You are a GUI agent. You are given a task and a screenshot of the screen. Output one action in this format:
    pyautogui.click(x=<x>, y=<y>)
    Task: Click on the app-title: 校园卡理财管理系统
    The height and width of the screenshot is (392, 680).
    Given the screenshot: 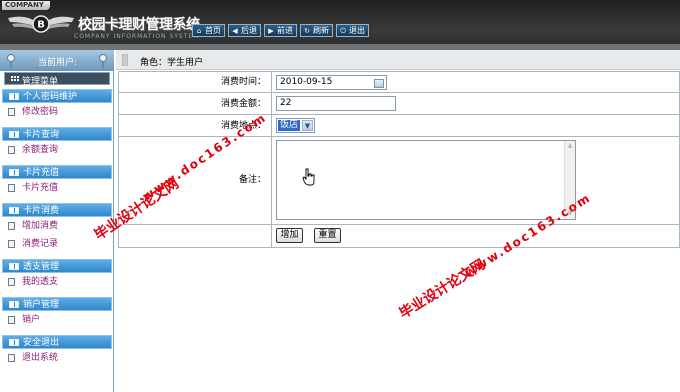 What is the action you would take?
    pyautogui.click(x=139, y=25)
    